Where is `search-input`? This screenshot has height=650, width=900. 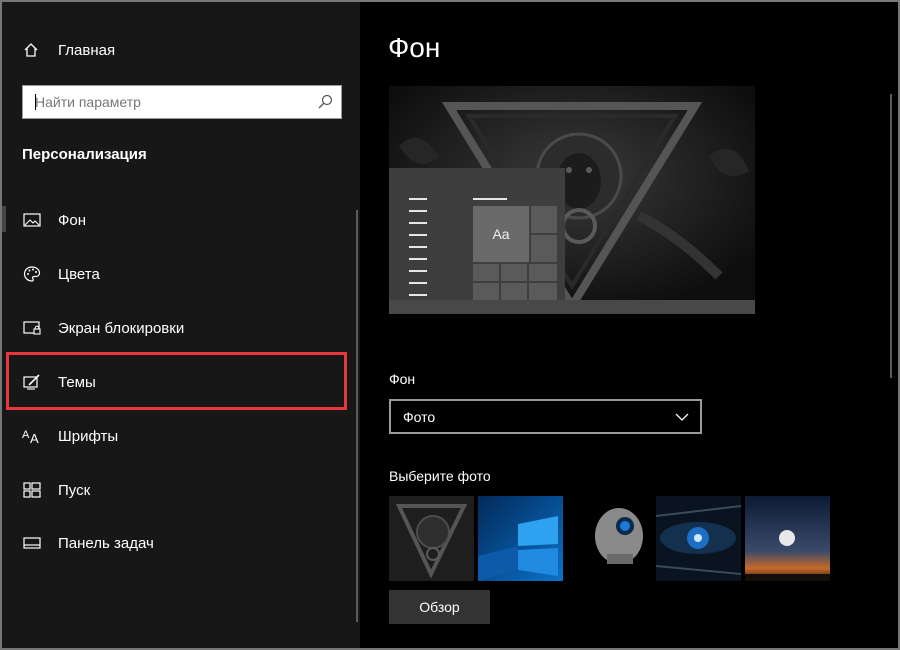 search-input is located at coordinates (168, 102).